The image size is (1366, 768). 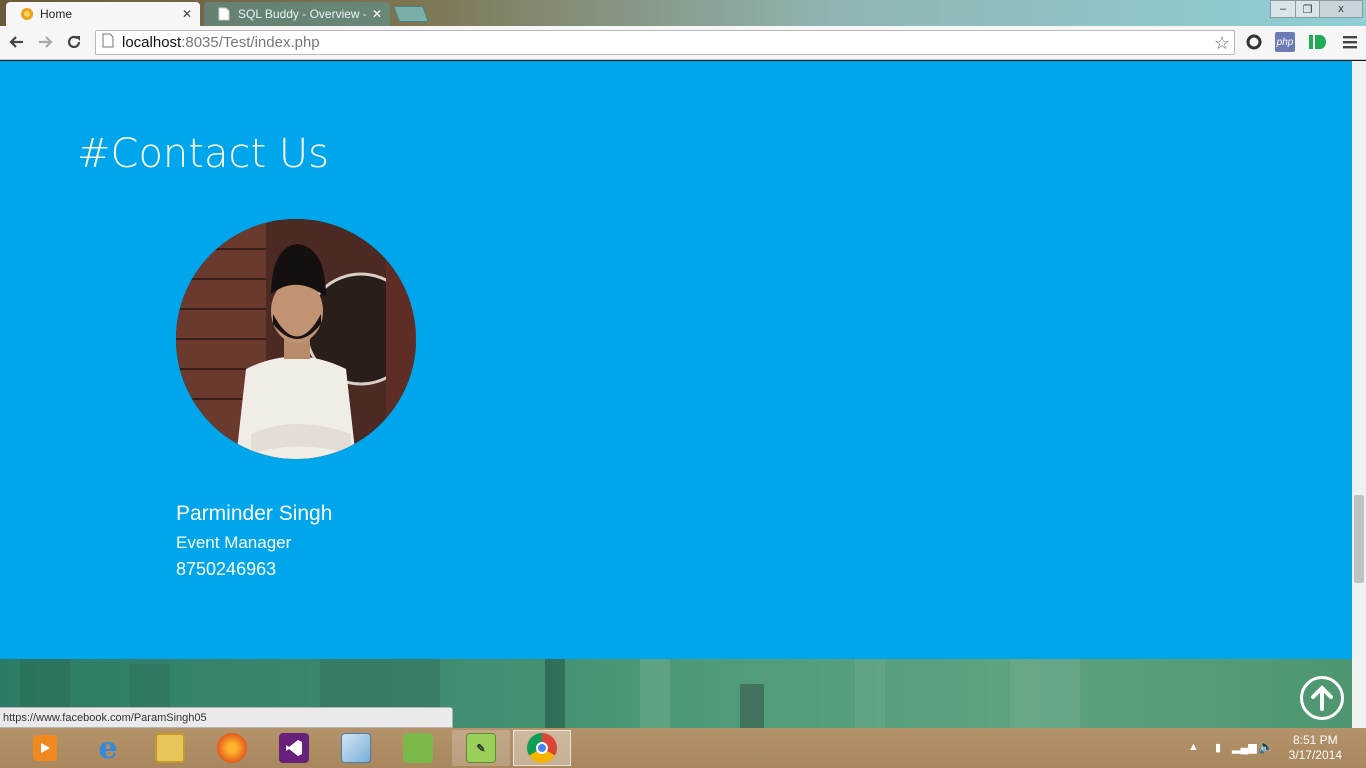 What do you see at coordinates (481, 748) in the screenshot?
I see `notepad-plus-plus-icon: ✎` at bounding box center [481, 748].